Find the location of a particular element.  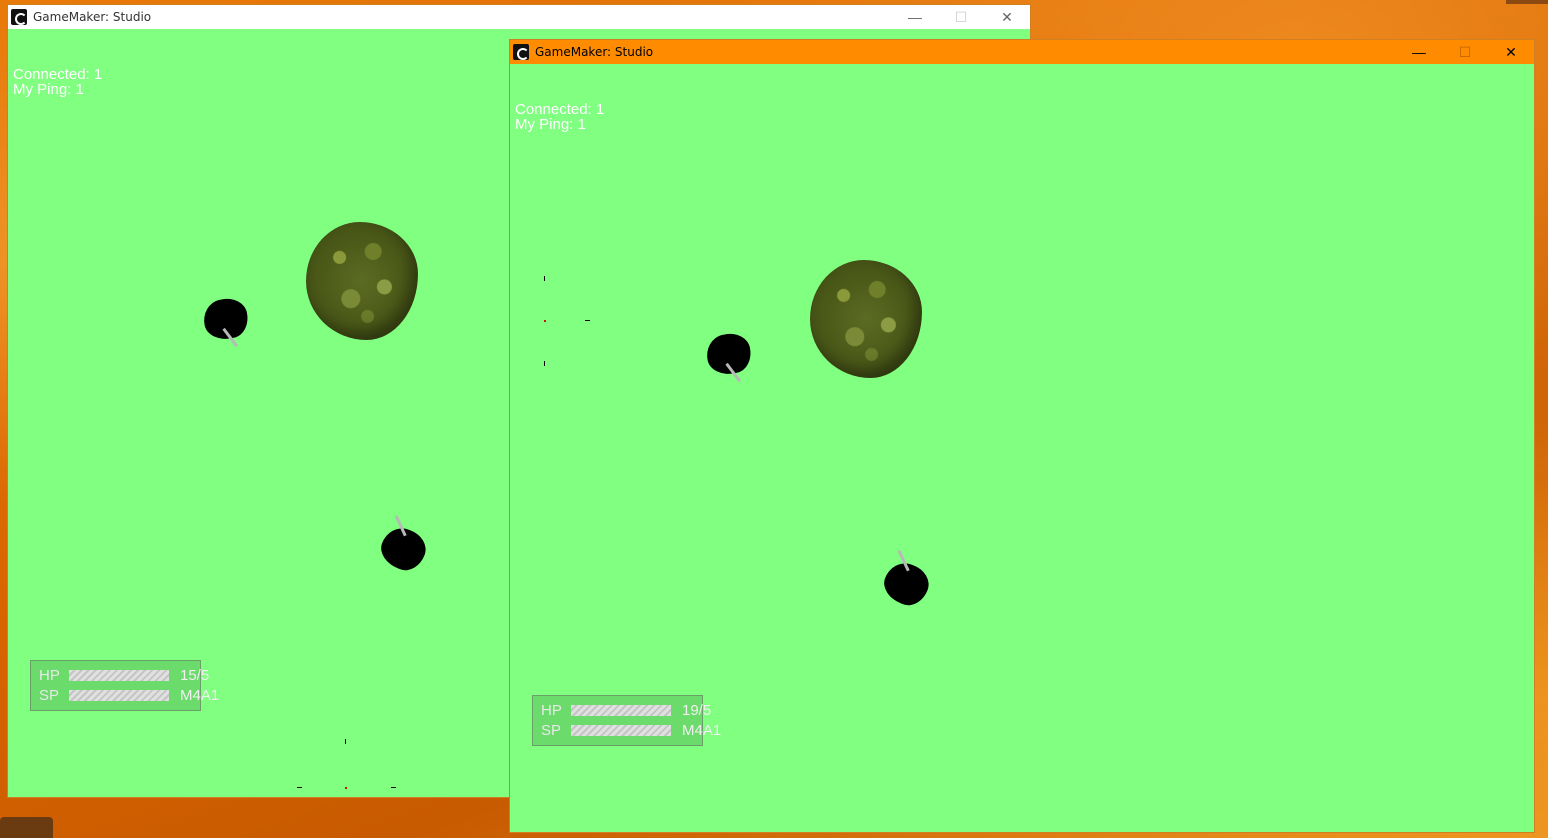

hp-value: 15/5 is located at coordinates (195, 675).